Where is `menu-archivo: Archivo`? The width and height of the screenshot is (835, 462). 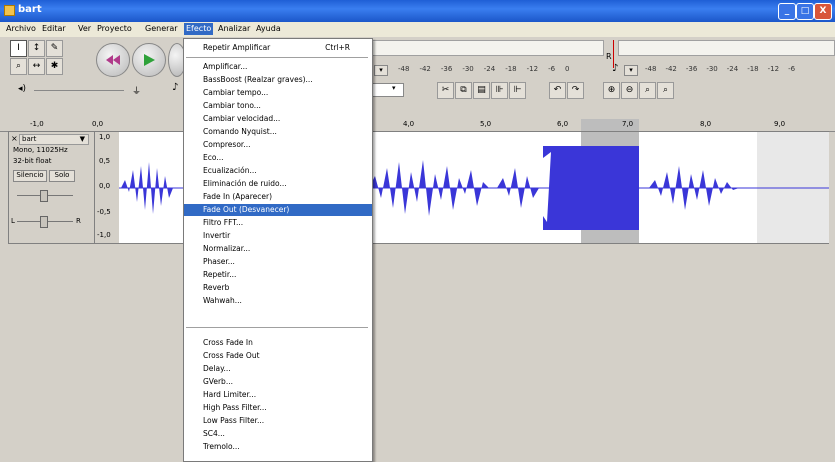
menu-archivo: Archivo is located at coordinates (21, 28).